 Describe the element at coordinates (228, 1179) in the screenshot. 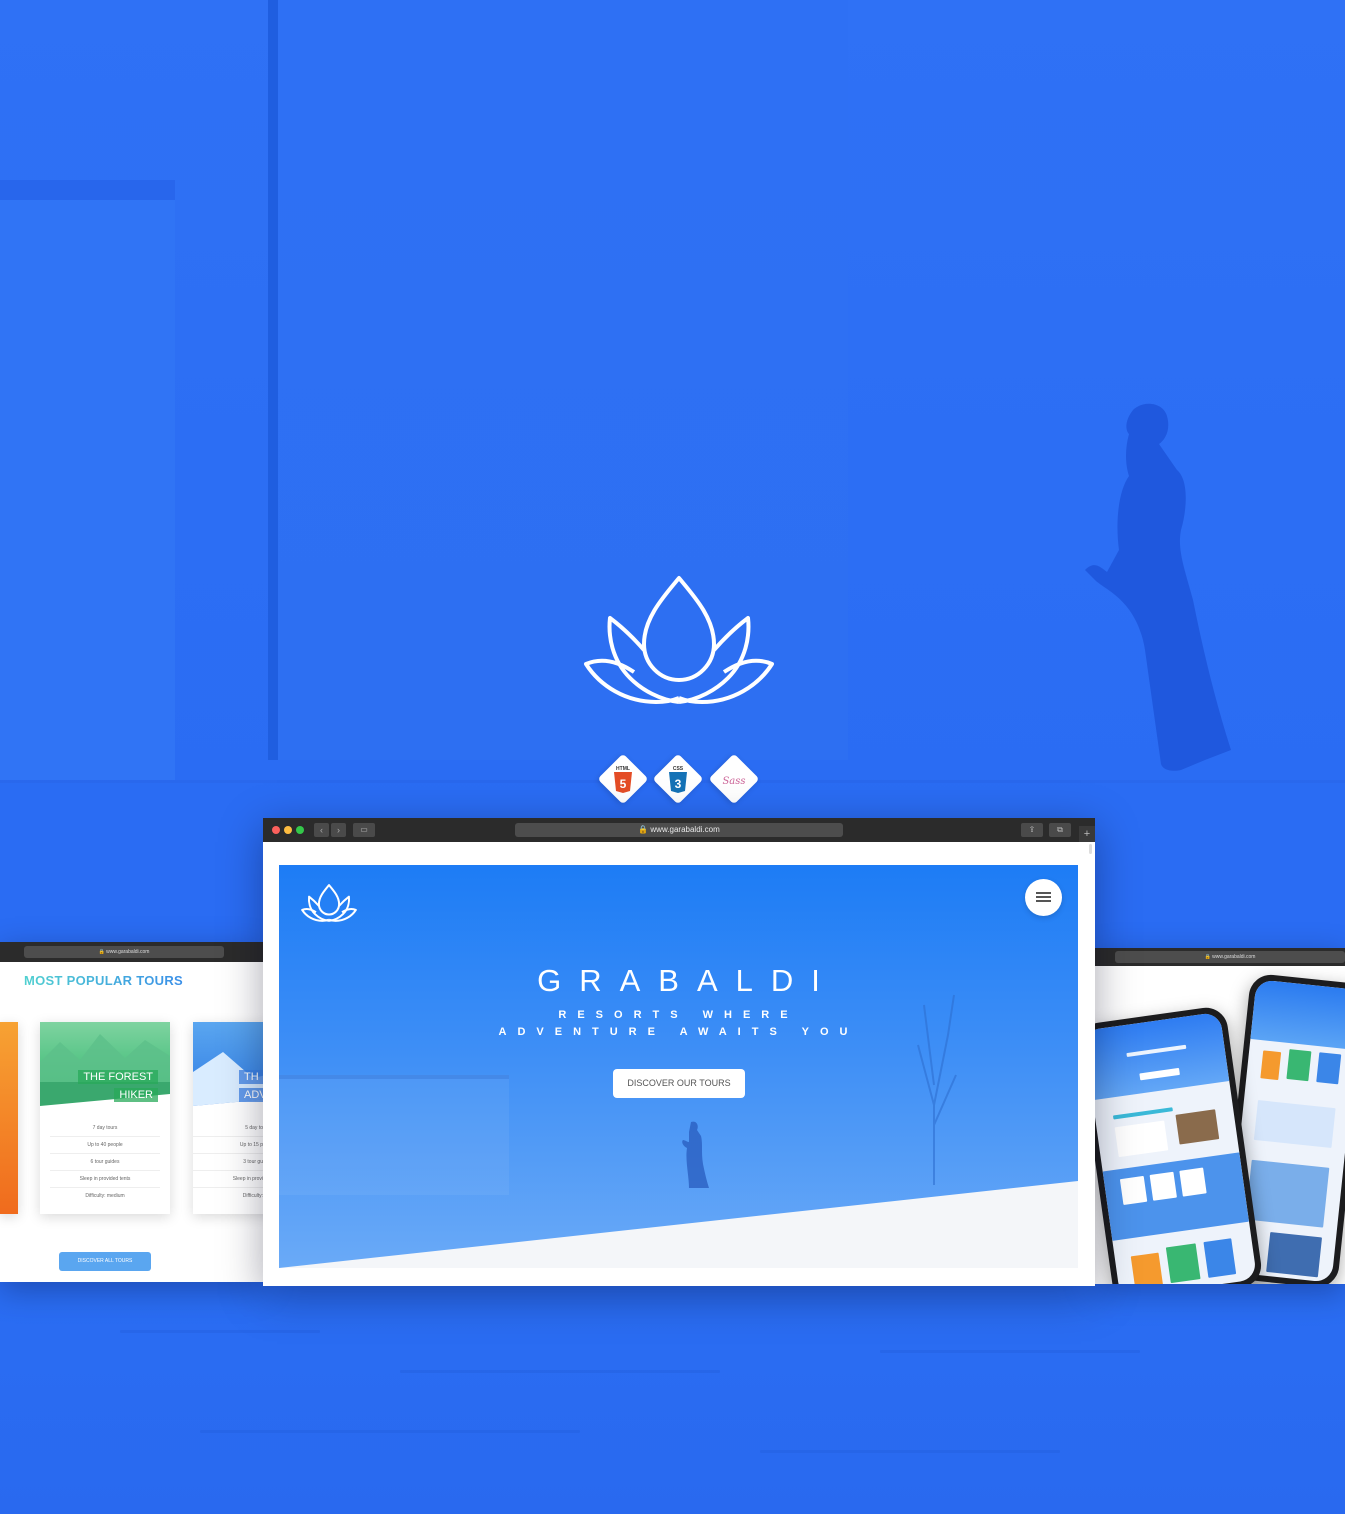

I see `feature-item: Sleep in provi` at that location.